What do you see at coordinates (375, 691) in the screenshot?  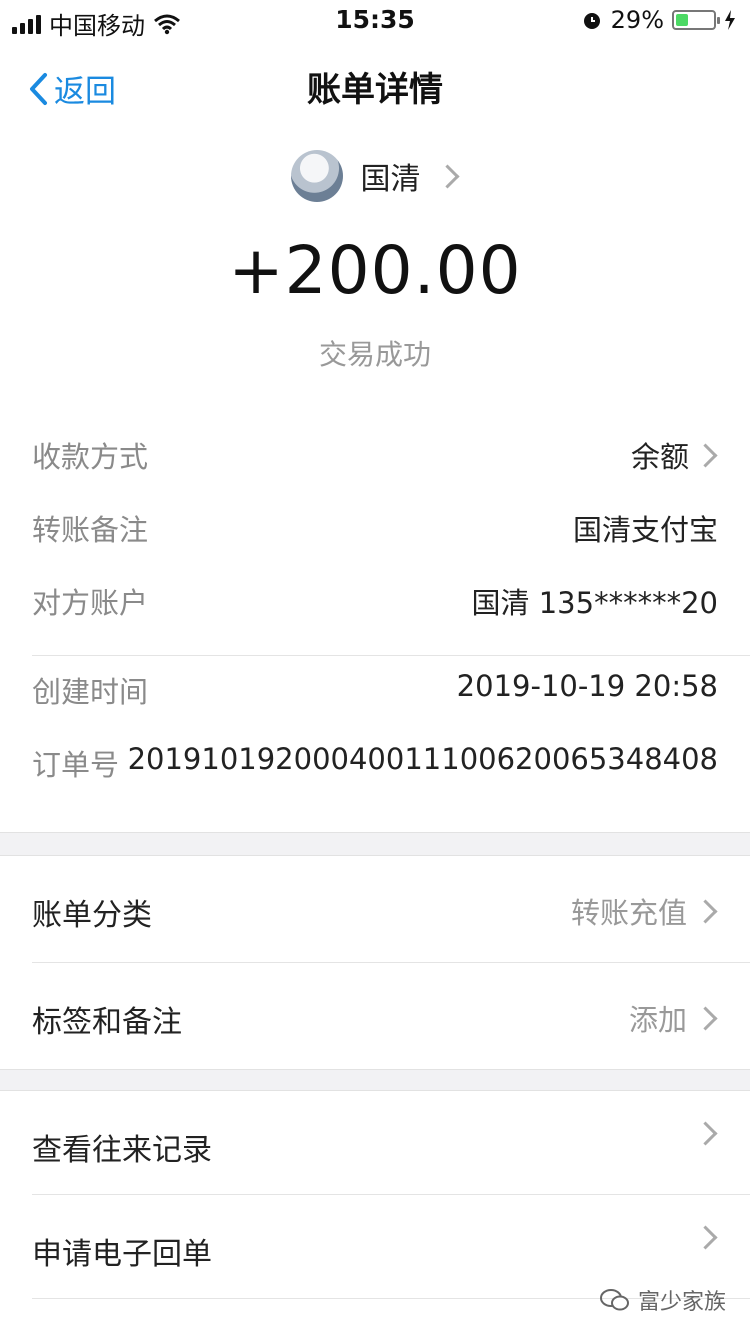 I see `created-time-row: 创建时间 2019-10-19 20:58` at bounding box center [375, 691].